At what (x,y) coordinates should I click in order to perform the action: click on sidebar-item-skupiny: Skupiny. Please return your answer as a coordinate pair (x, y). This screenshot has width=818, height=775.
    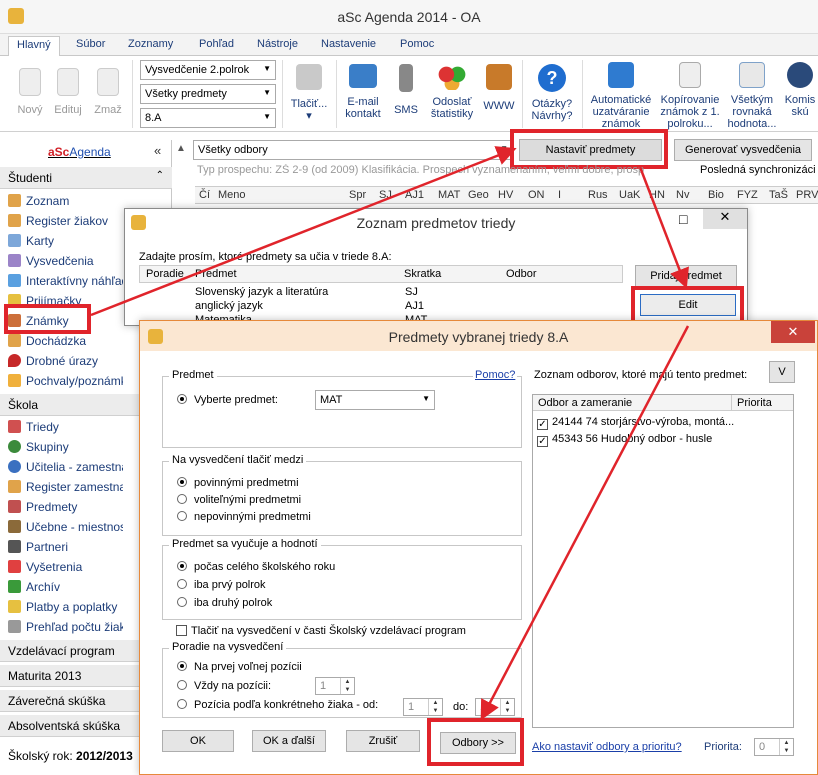
    Looking at the image, I should click on (65, 447).